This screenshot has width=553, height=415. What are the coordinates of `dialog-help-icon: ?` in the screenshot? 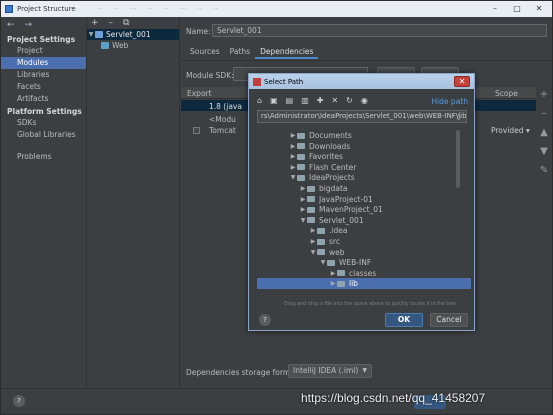 It's located at (265, 320).